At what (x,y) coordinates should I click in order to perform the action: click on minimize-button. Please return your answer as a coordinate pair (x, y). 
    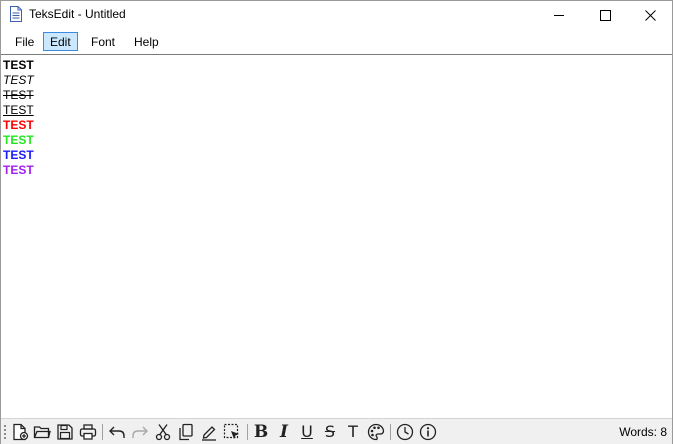
    Looking at the image, I should click on (559, 15).